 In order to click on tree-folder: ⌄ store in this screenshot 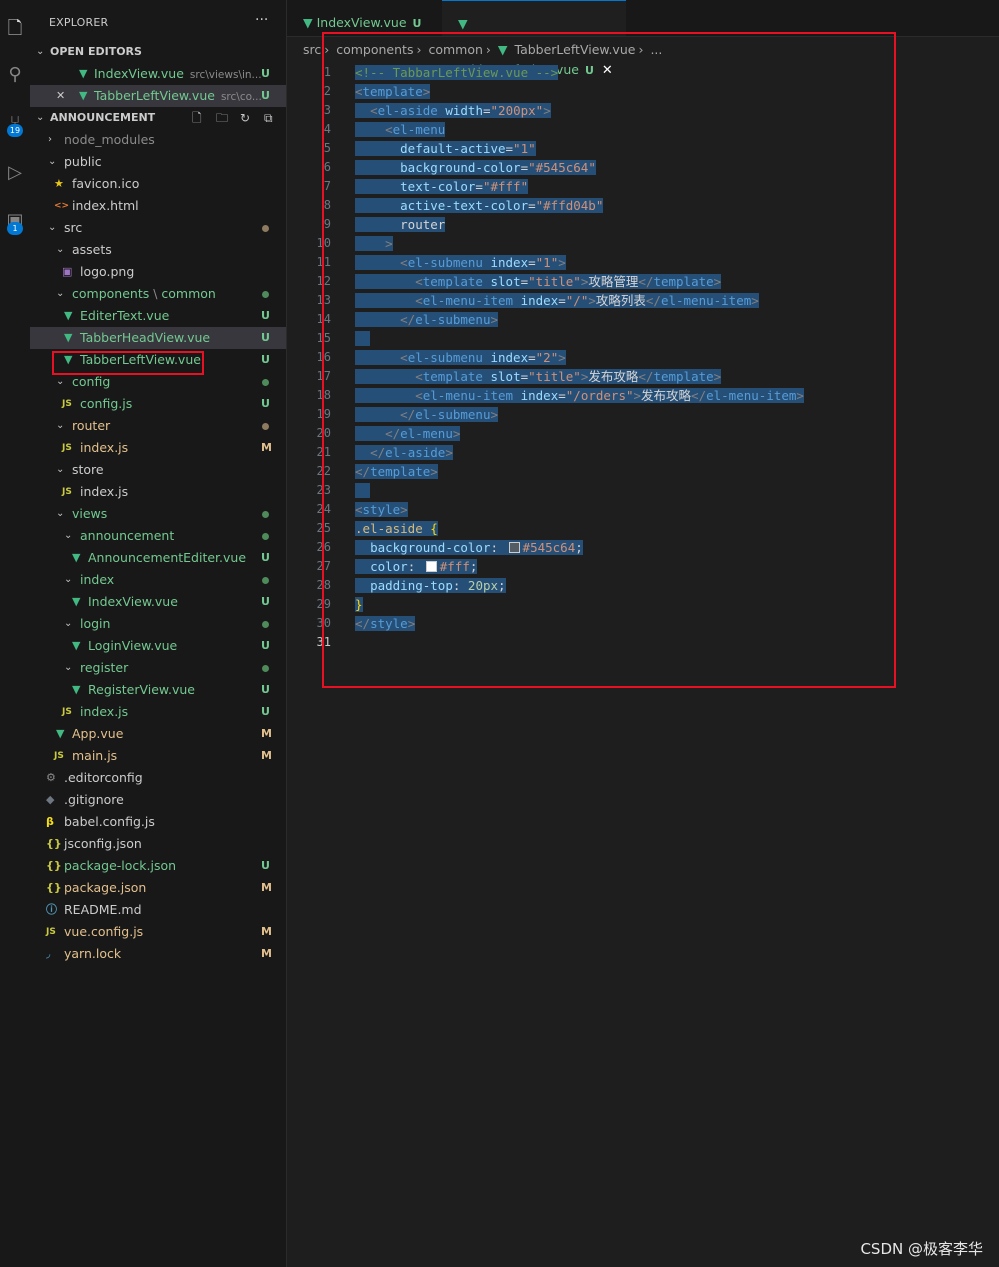, I will do `click(158, 470)`.